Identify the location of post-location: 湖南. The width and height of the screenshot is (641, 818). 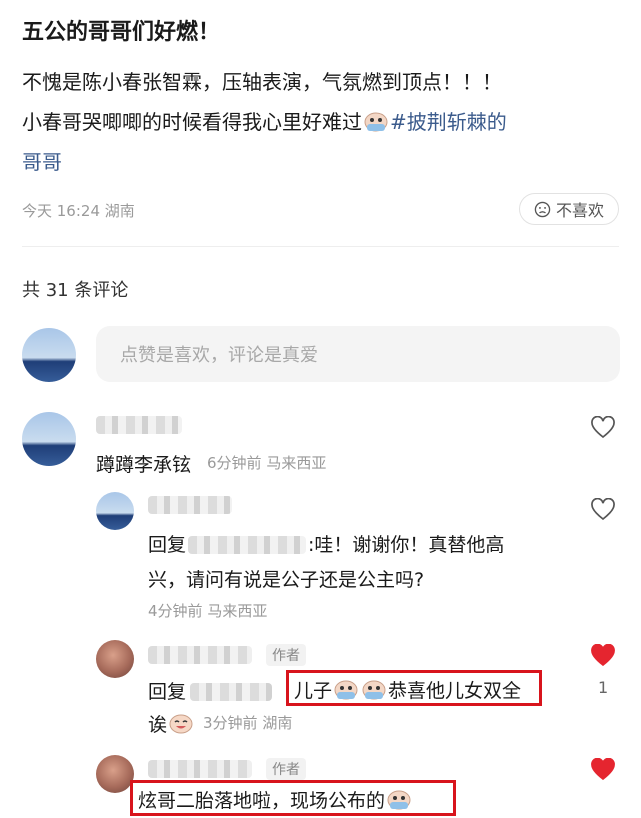
(119, 211).